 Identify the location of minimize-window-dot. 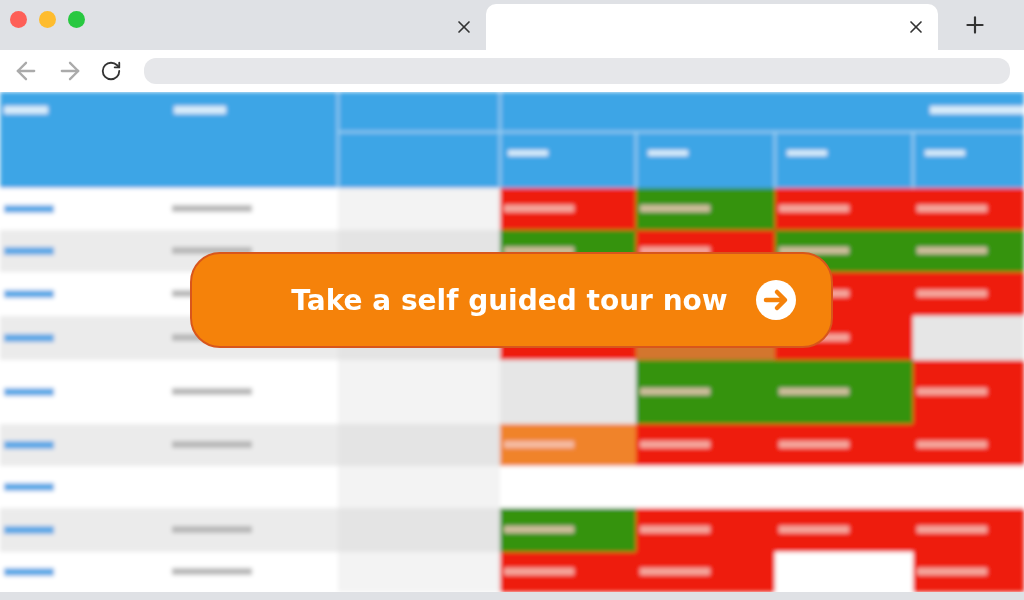
(47, 19).